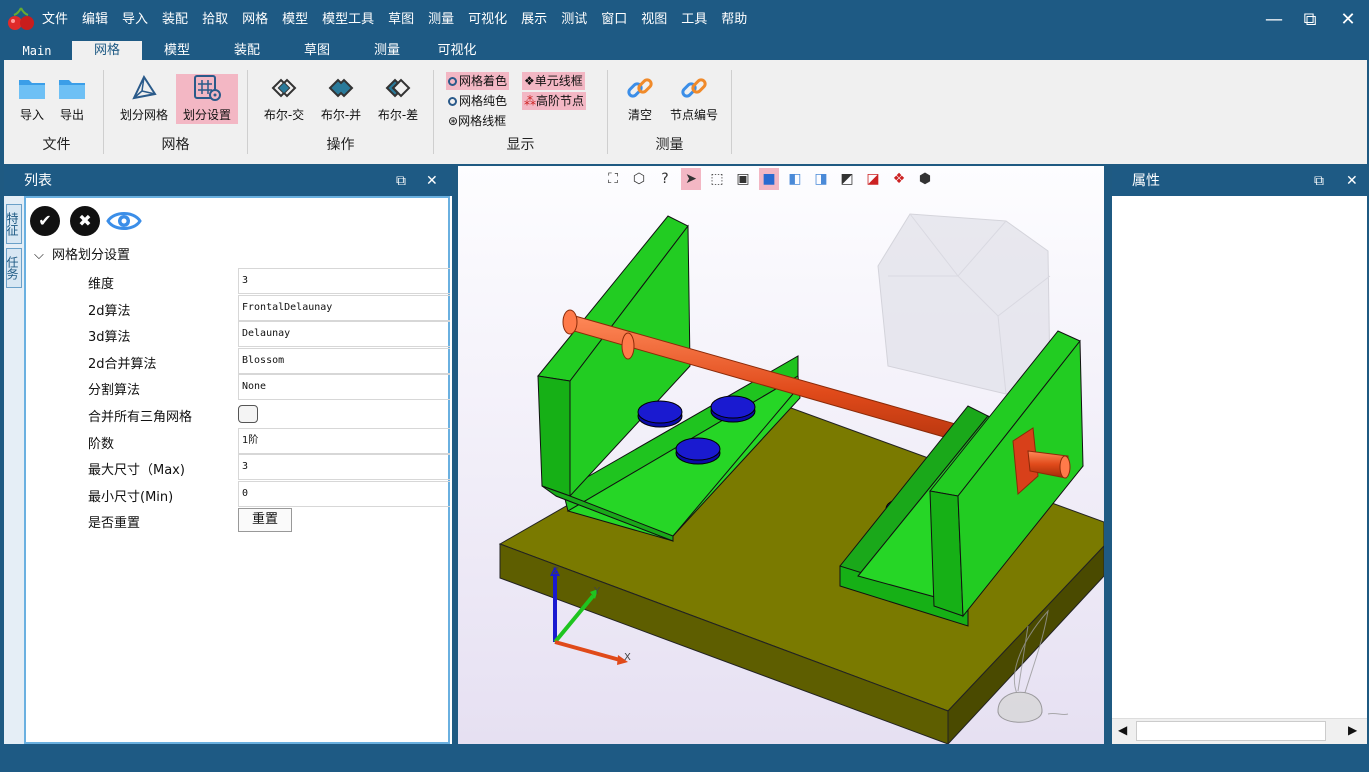 The image size is (1369, 772). I want to click on menu-item: 网格, so click(255, 17).